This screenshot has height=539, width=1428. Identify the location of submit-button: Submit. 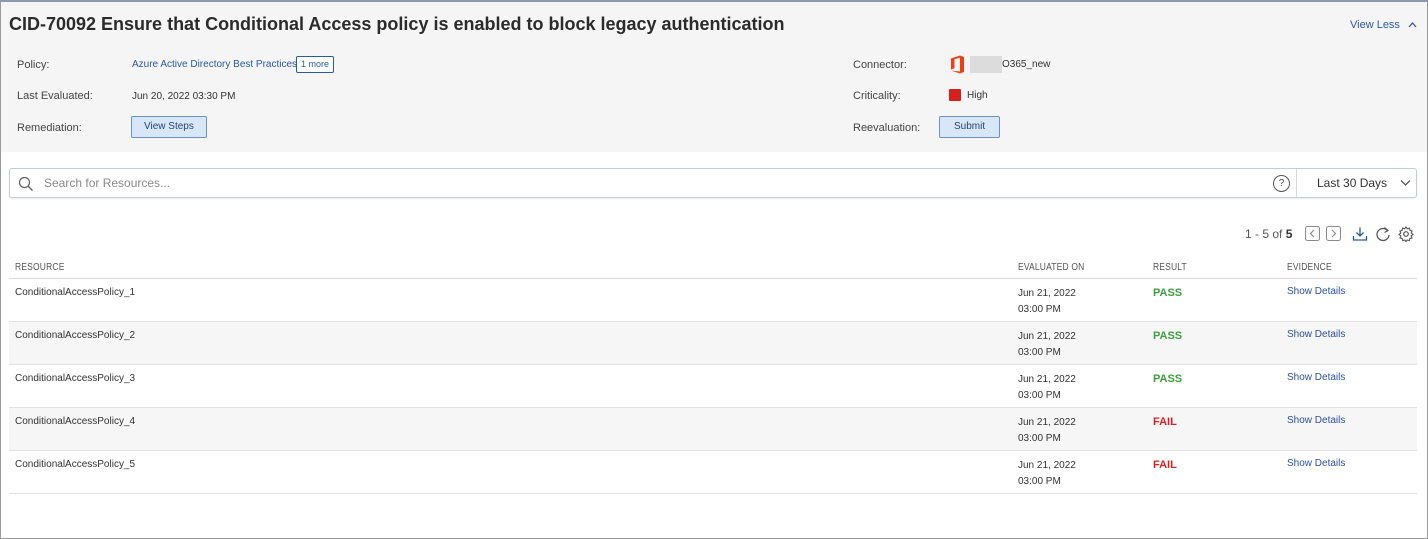
(970, 127).